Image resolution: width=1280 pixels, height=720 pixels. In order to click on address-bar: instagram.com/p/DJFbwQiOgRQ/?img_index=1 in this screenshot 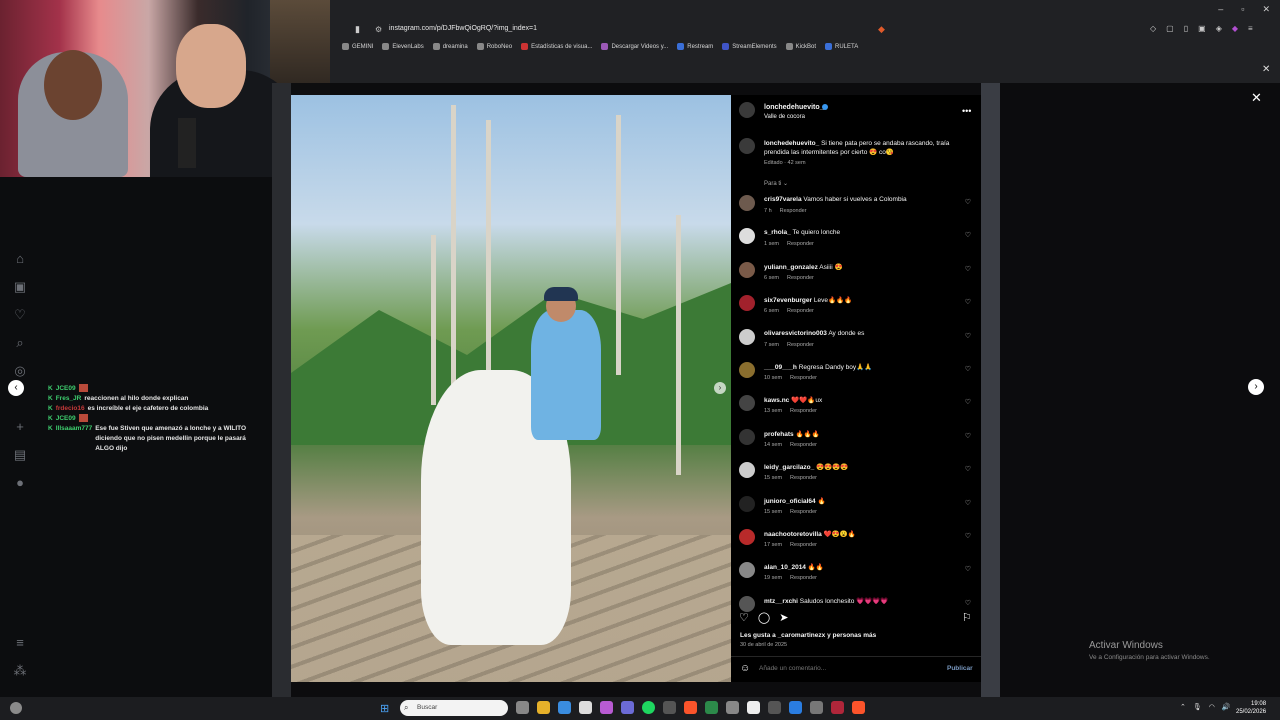, I will do `click(463, 28)`.